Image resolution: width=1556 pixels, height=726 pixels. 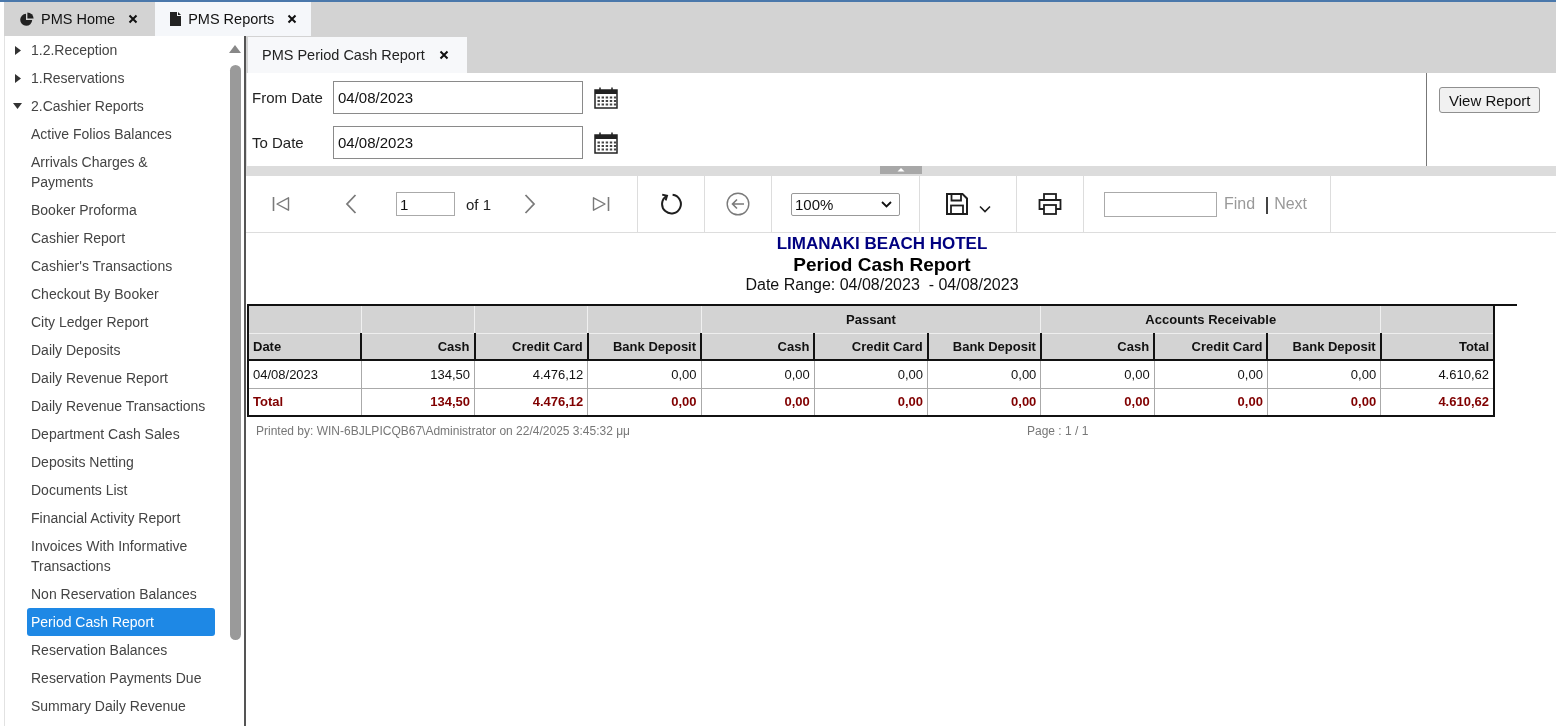 I want to click on column-header: Total, so click(x=1437, y=346).